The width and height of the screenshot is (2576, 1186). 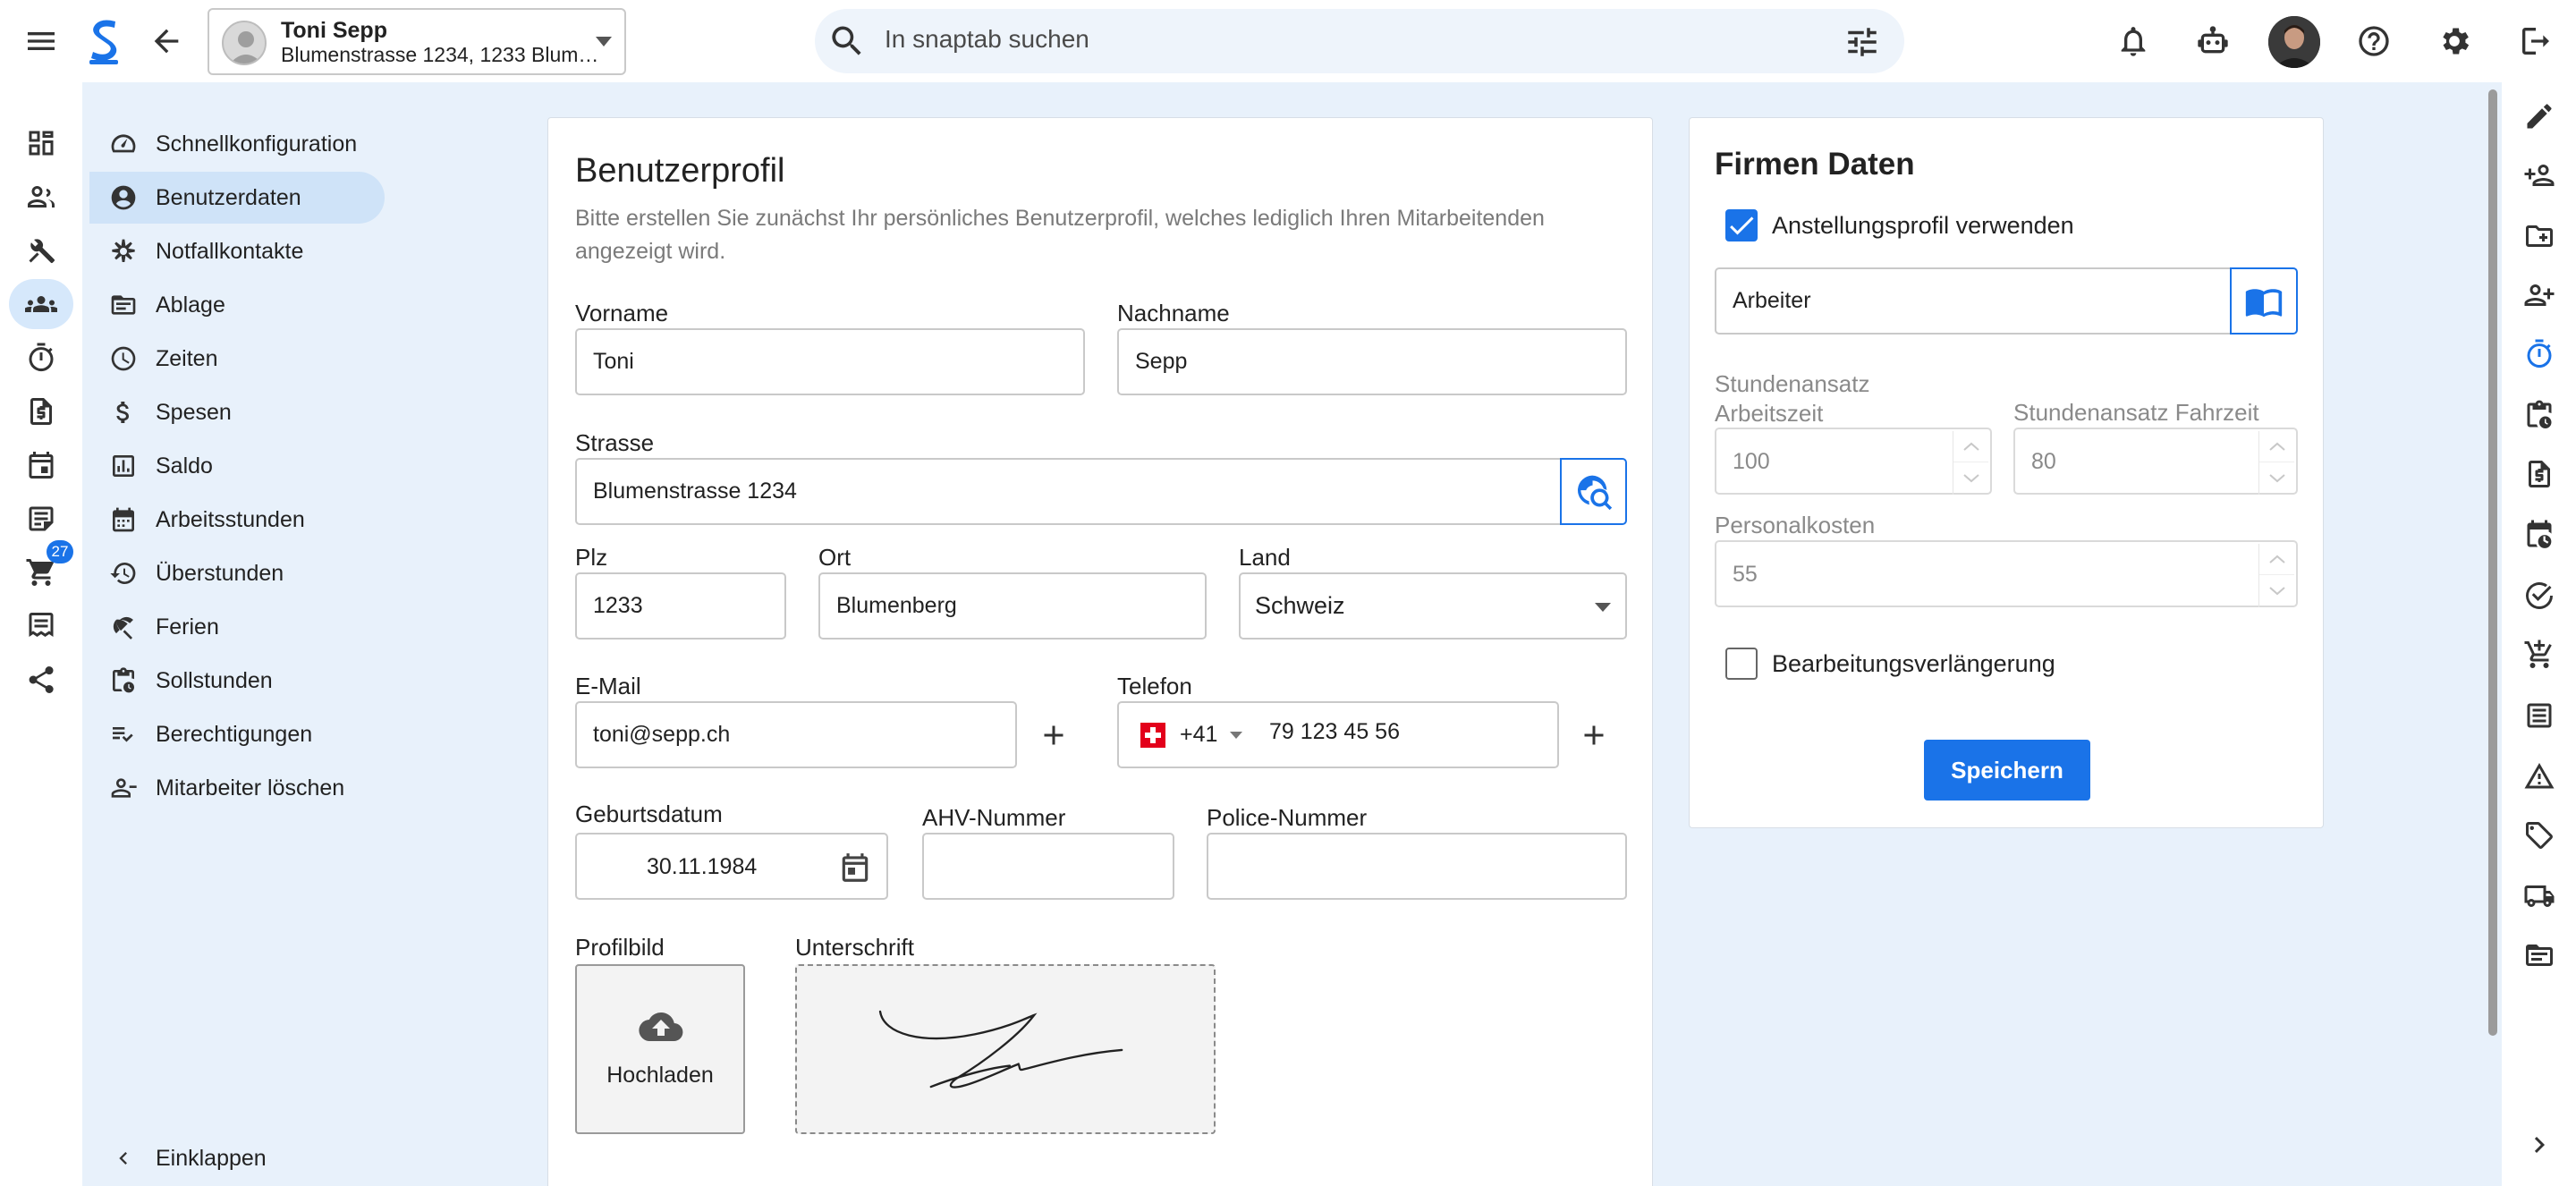 I want to click on country-code-select: +41, so click(x=1193, y=735).